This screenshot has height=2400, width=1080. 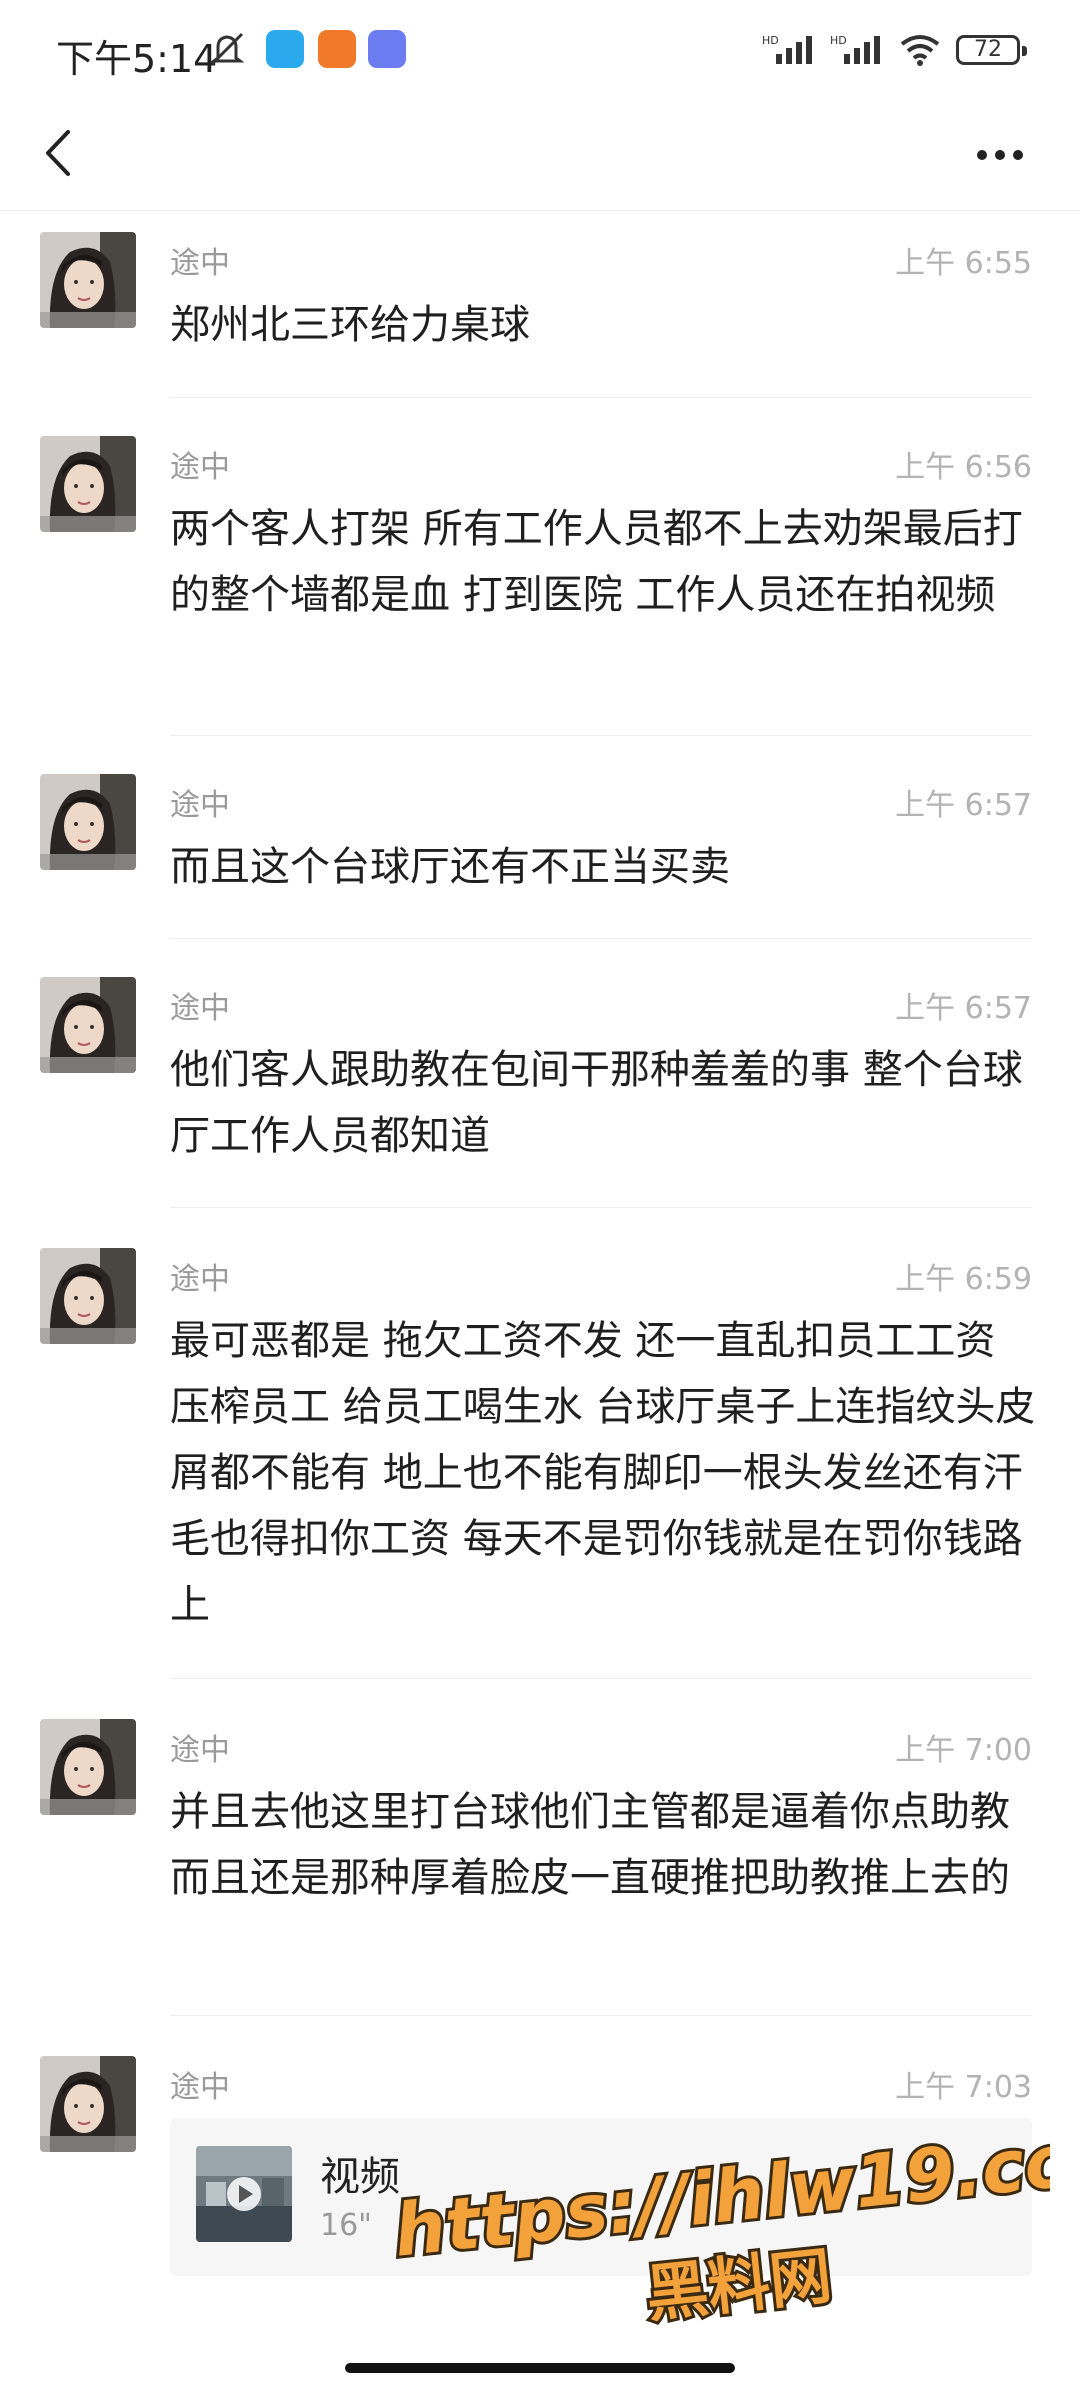 I want to click on message-time: 上午 7:03, so click(x=963, y=2087).